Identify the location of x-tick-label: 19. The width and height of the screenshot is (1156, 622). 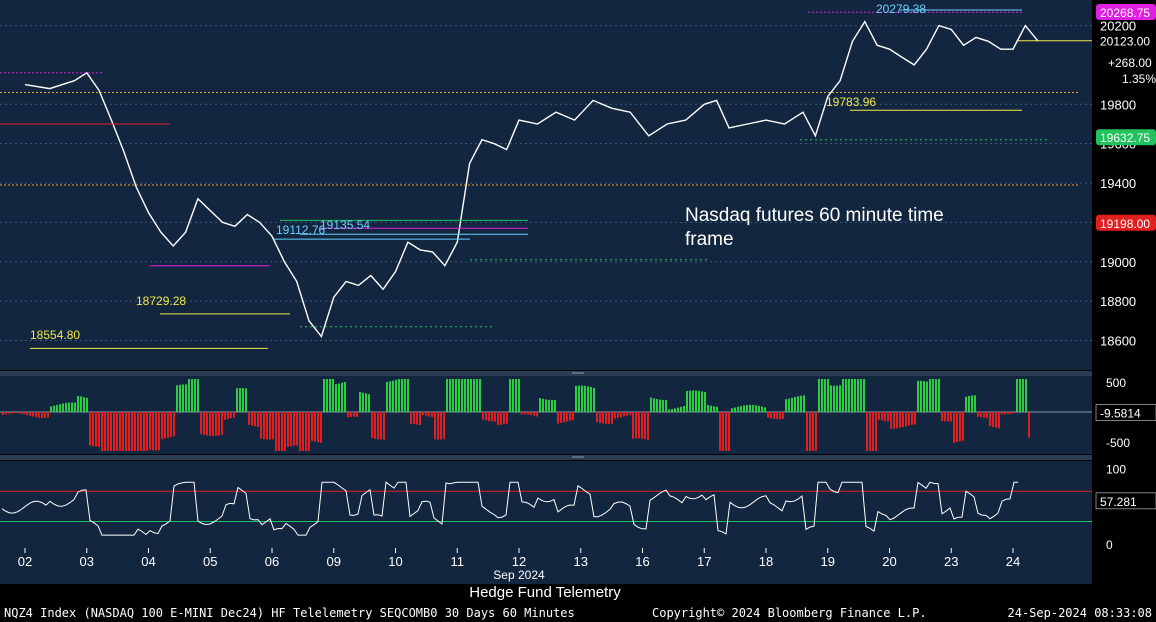
(828, 561).